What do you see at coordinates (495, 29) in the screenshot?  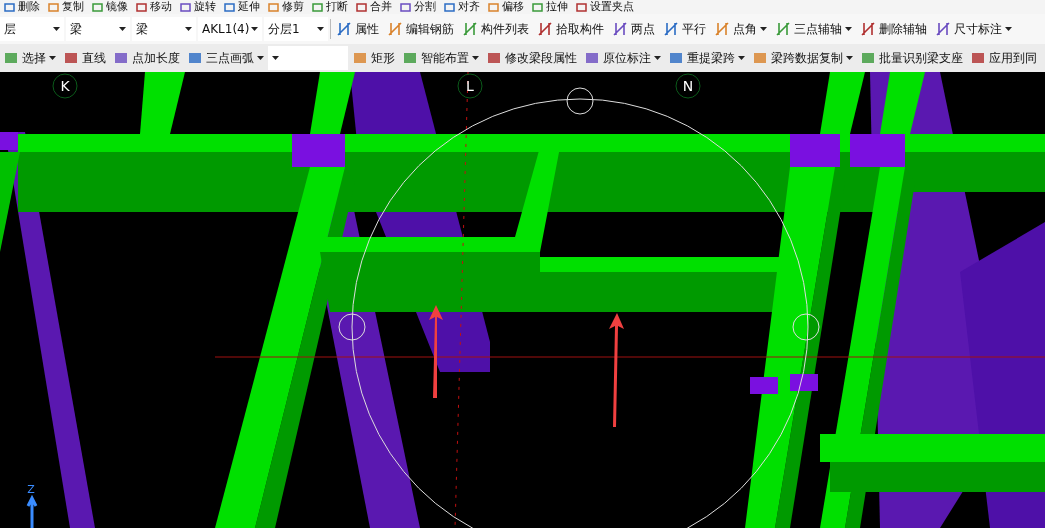 I see `toolbar-button: 构件列表` at bounding box center [495, 29].